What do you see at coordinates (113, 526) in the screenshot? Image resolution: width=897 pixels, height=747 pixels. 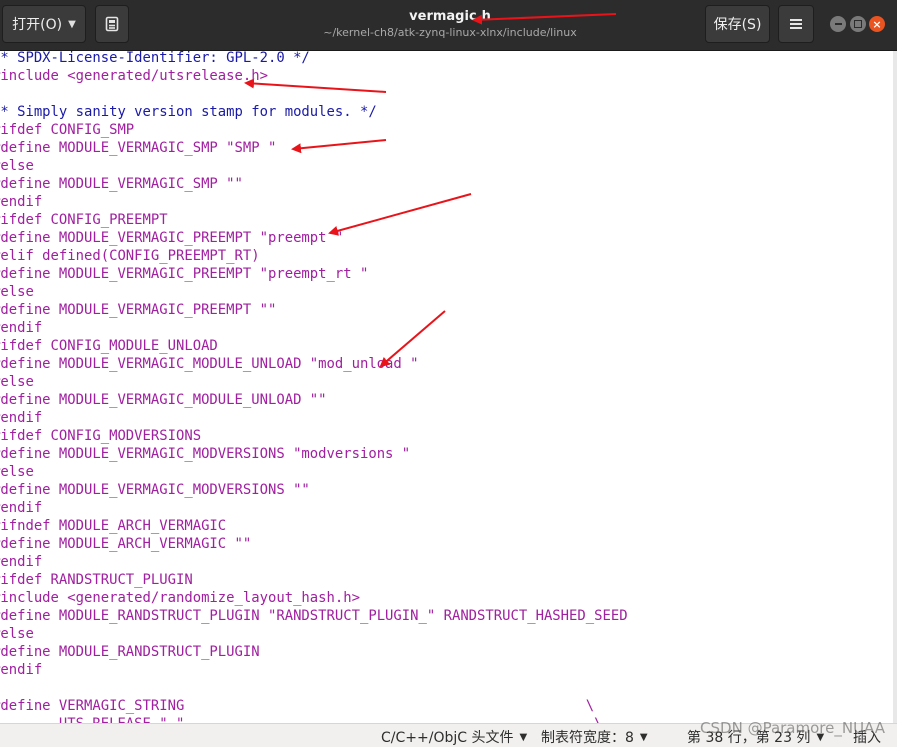 I see `code-line: #ifndef MODULE_ARCH_VERMAGIC` at bounding box center [113, 526].